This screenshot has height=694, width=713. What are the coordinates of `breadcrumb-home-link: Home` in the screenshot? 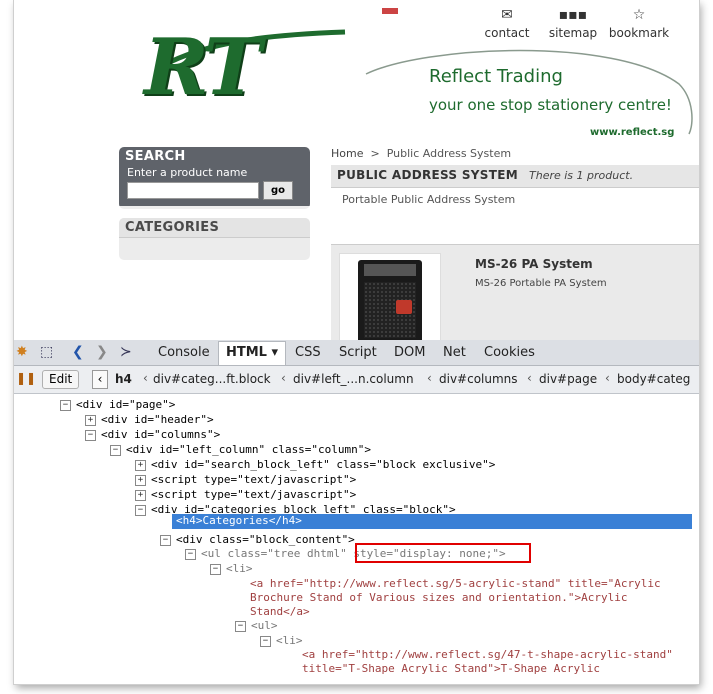 It's located at (347, 153).